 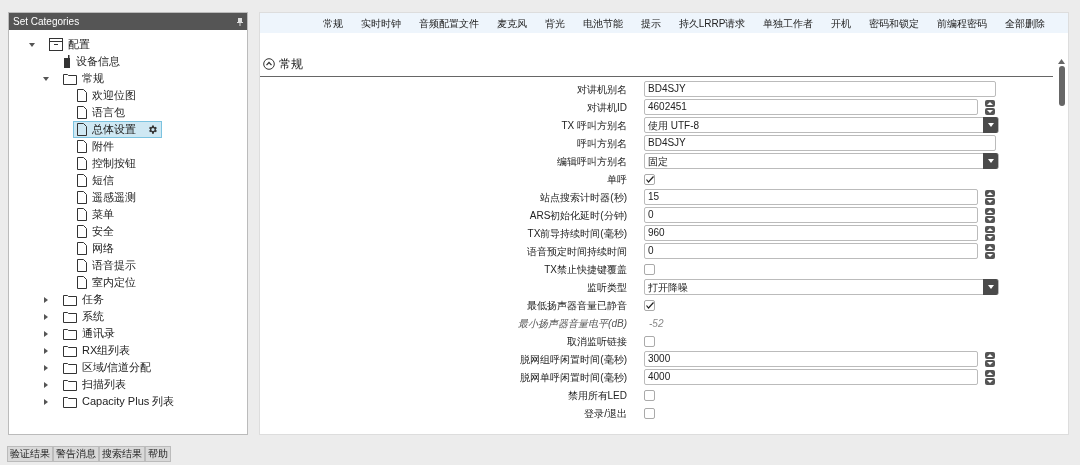 I want to click on number-field: 4602451, so click(x=811, y=107).